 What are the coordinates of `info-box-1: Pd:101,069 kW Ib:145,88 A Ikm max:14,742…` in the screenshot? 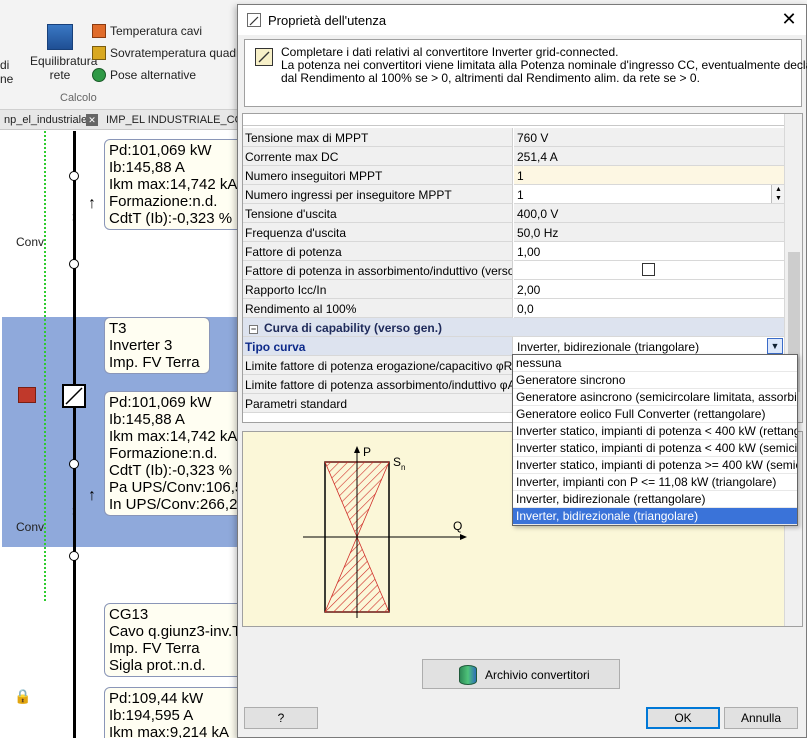 It's located at (172, 184).